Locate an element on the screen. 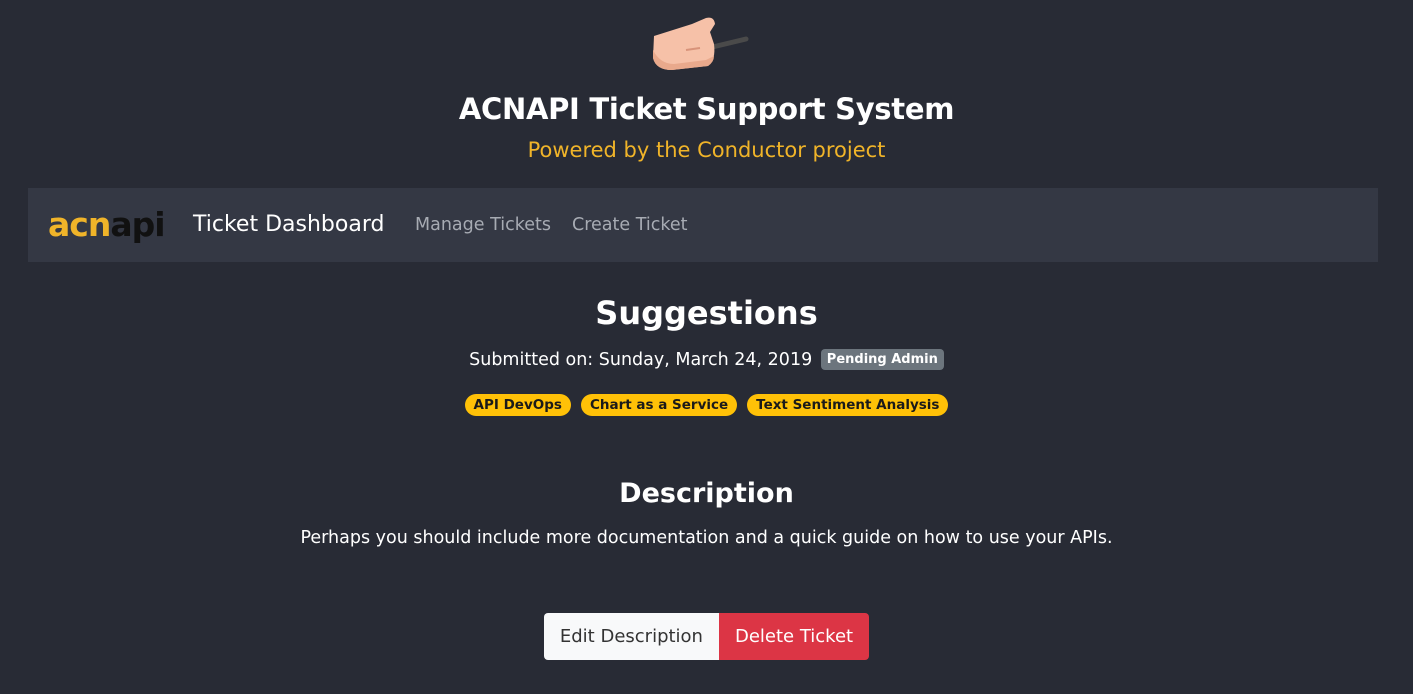  site-subtitle: Powered by the Conductor project is located at coordinates (706, 150).